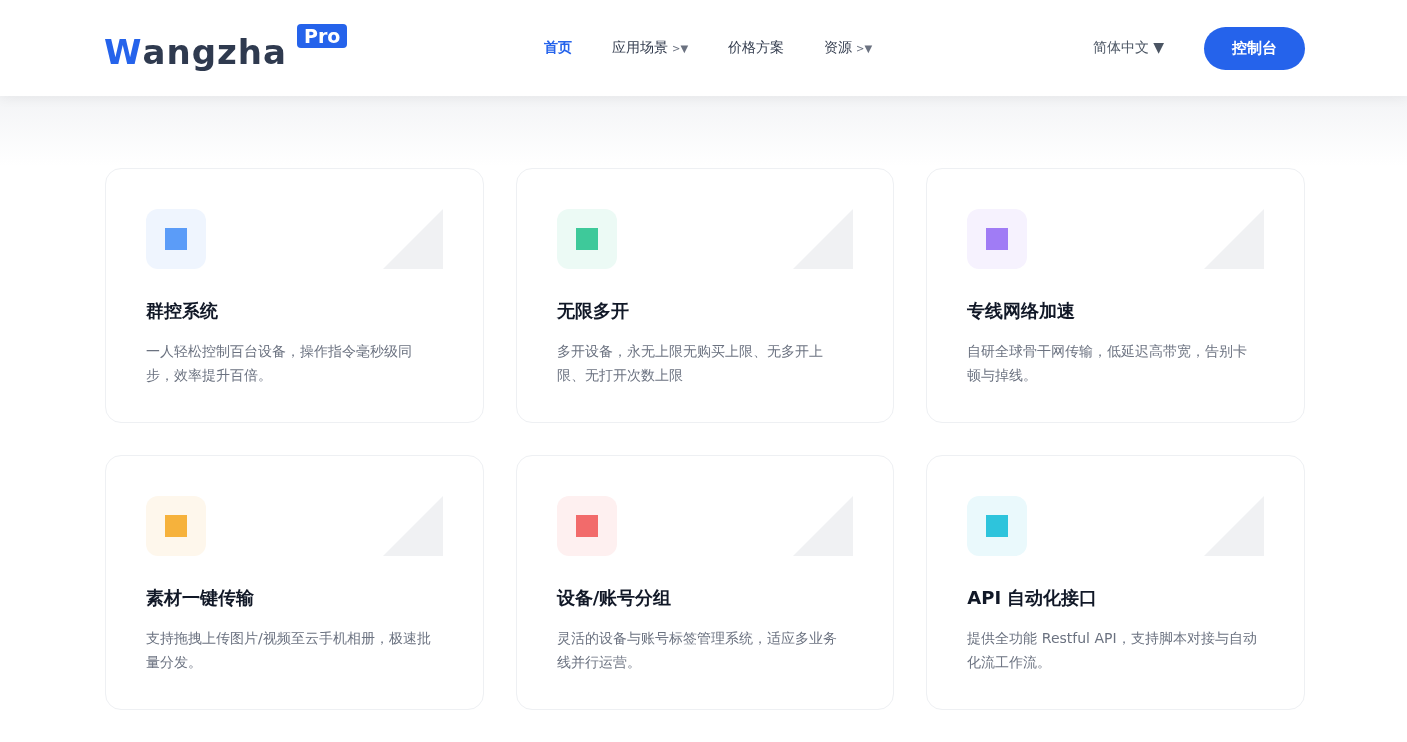 The width and height of the screenshot is (1407, 742). Describe the element at coordinates (1033, 598) in the screenshot. I see `feature-title: API 自动化接口` at that location.